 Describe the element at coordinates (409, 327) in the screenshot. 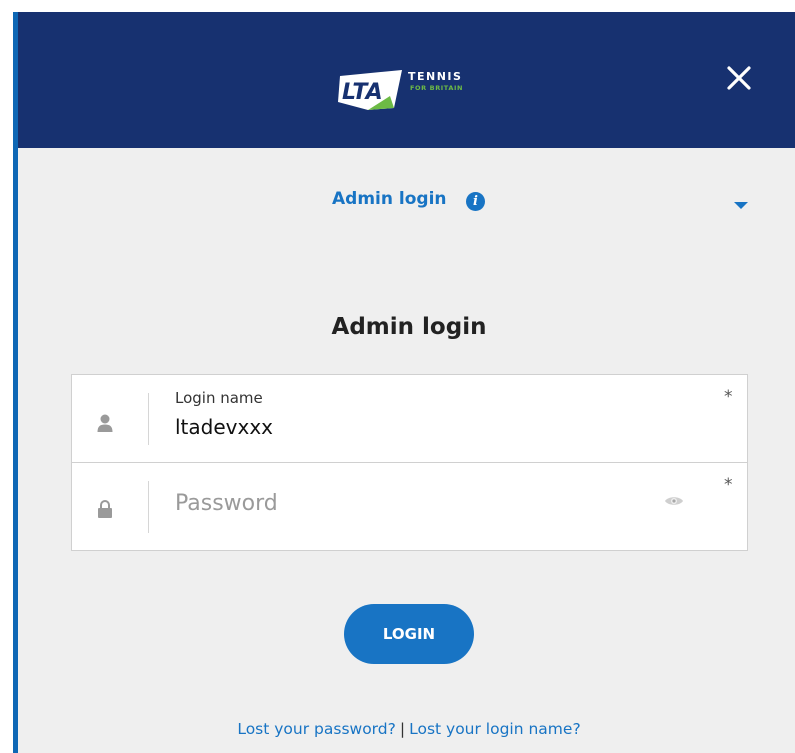

I see `form-title: Admin login` at that location.